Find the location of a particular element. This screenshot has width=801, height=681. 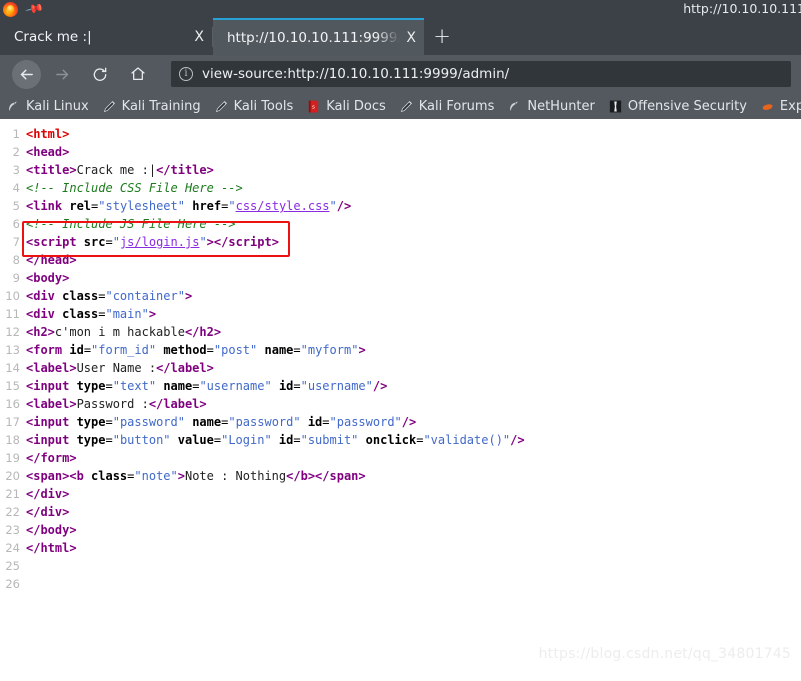

bookmark-label: Kali Training is located at coordinates (161, 106).